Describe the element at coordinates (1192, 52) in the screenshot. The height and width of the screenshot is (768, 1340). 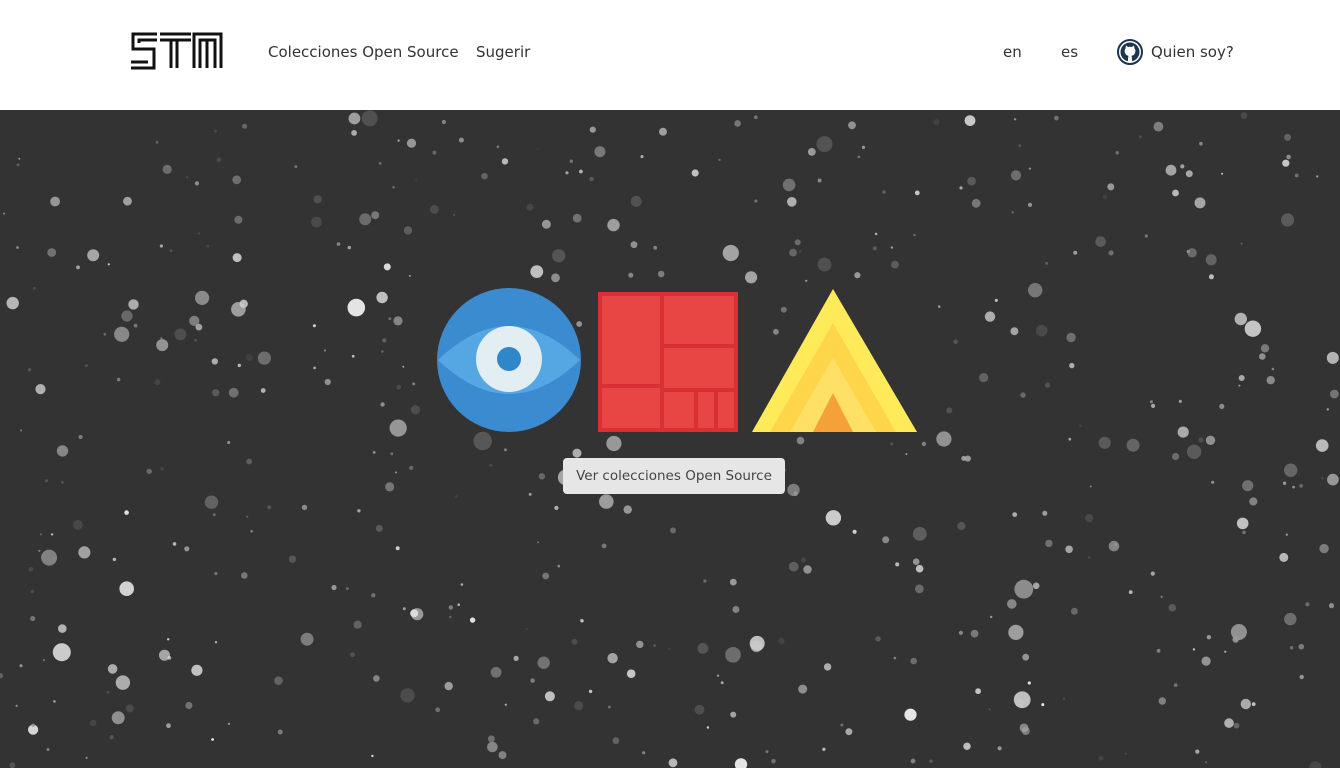
I see `nav-about-link: Quien soy?` at that location.